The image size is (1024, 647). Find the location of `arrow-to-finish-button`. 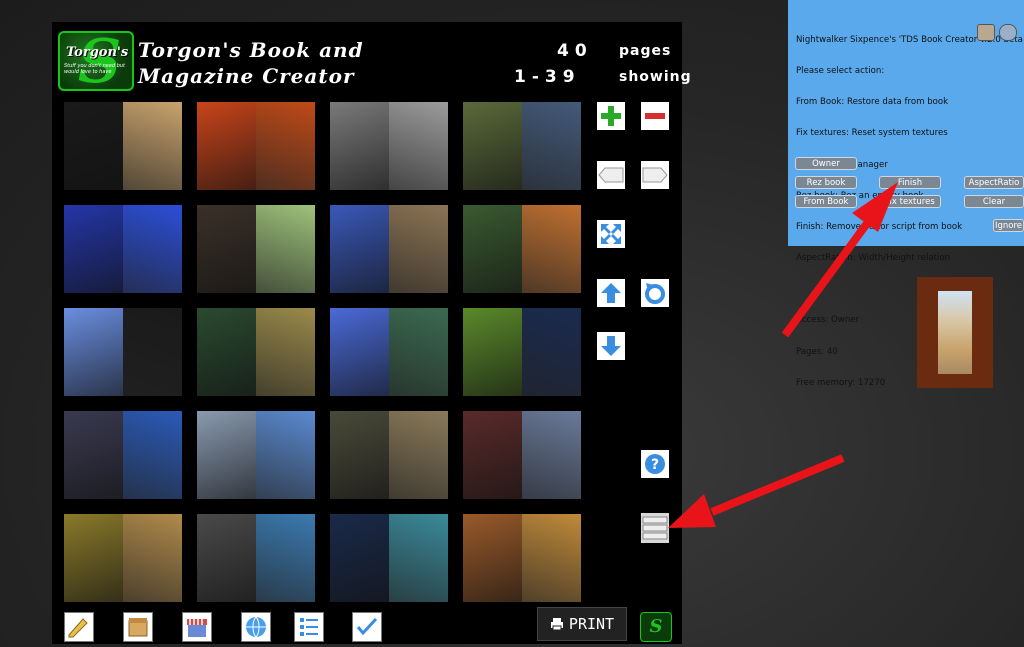

arrow-to-finish-button is located at coordinates (839, 260).